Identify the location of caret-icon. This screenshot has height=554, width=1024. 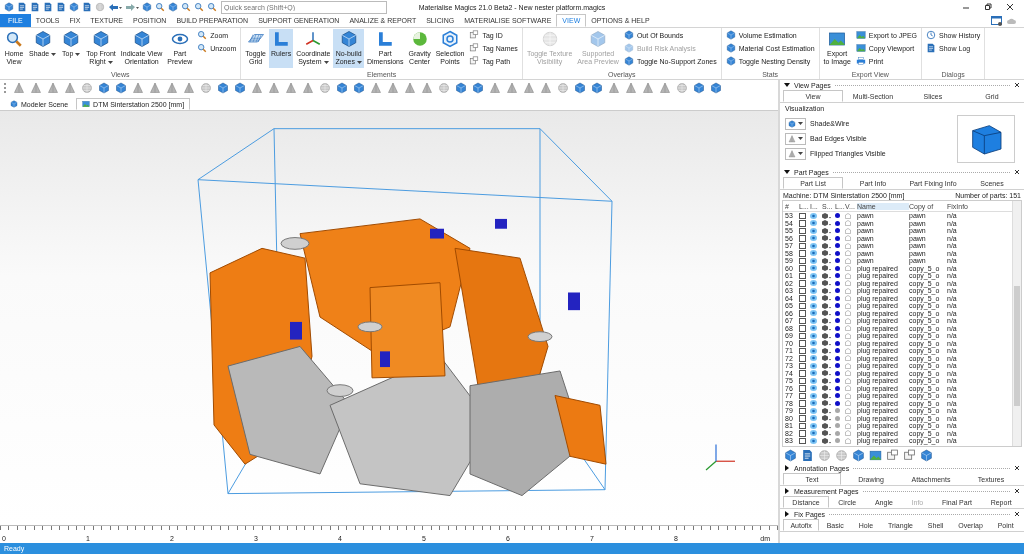
(800, 138).